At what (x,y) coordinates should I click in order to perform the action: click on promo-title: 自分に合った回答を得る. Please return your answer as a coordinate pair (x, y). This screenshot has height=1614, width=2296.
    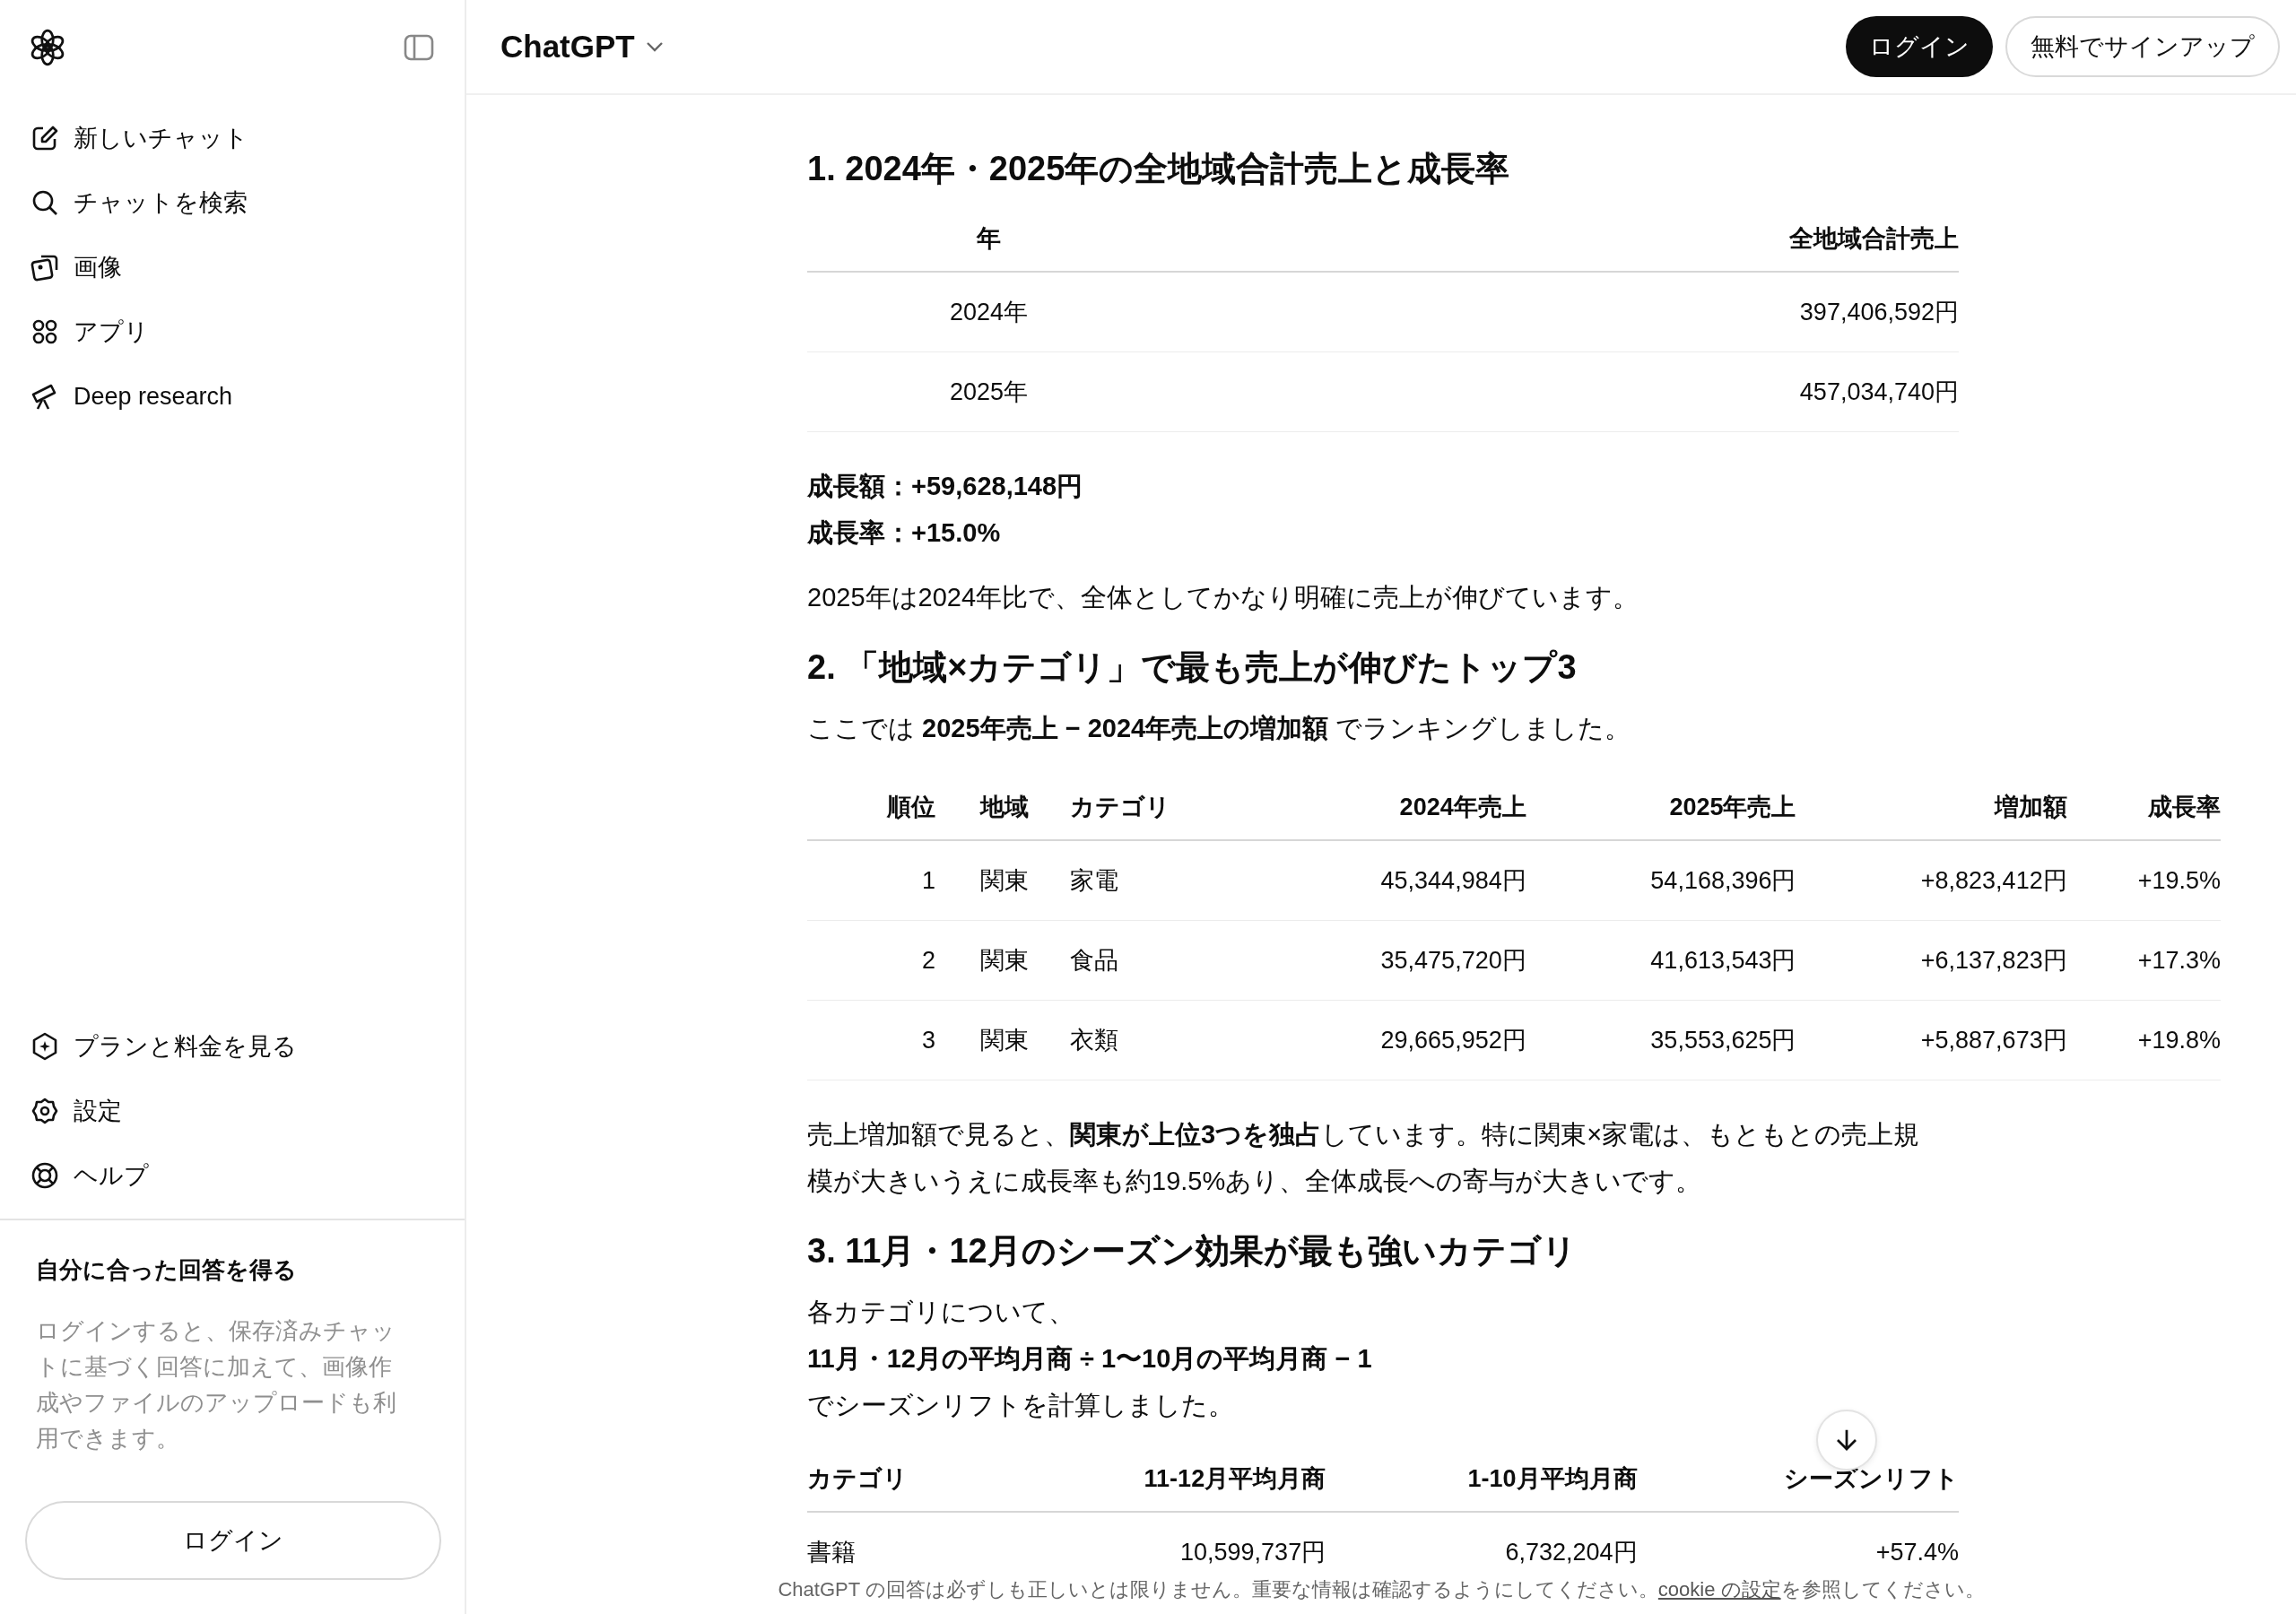
    Looking at the image, I should click on (166, 1270).